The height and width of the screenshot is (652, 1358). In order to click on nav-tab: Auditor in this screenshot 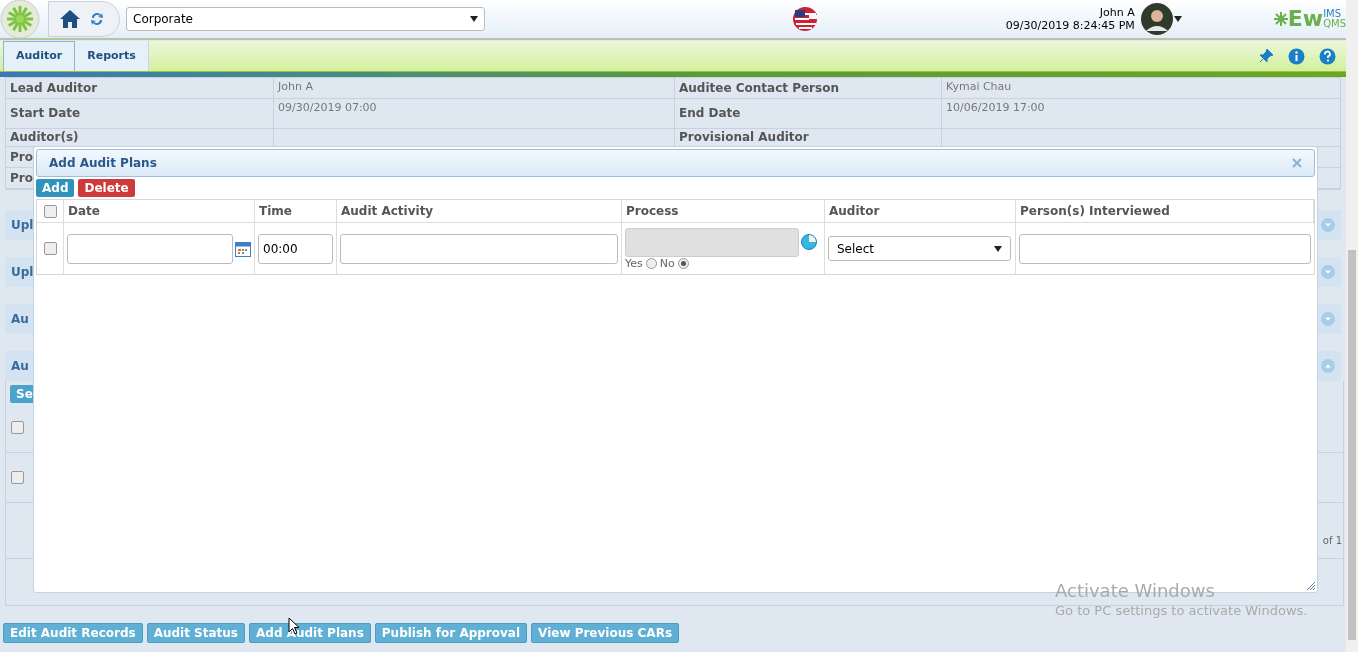, I will do `click(39, 56)`.